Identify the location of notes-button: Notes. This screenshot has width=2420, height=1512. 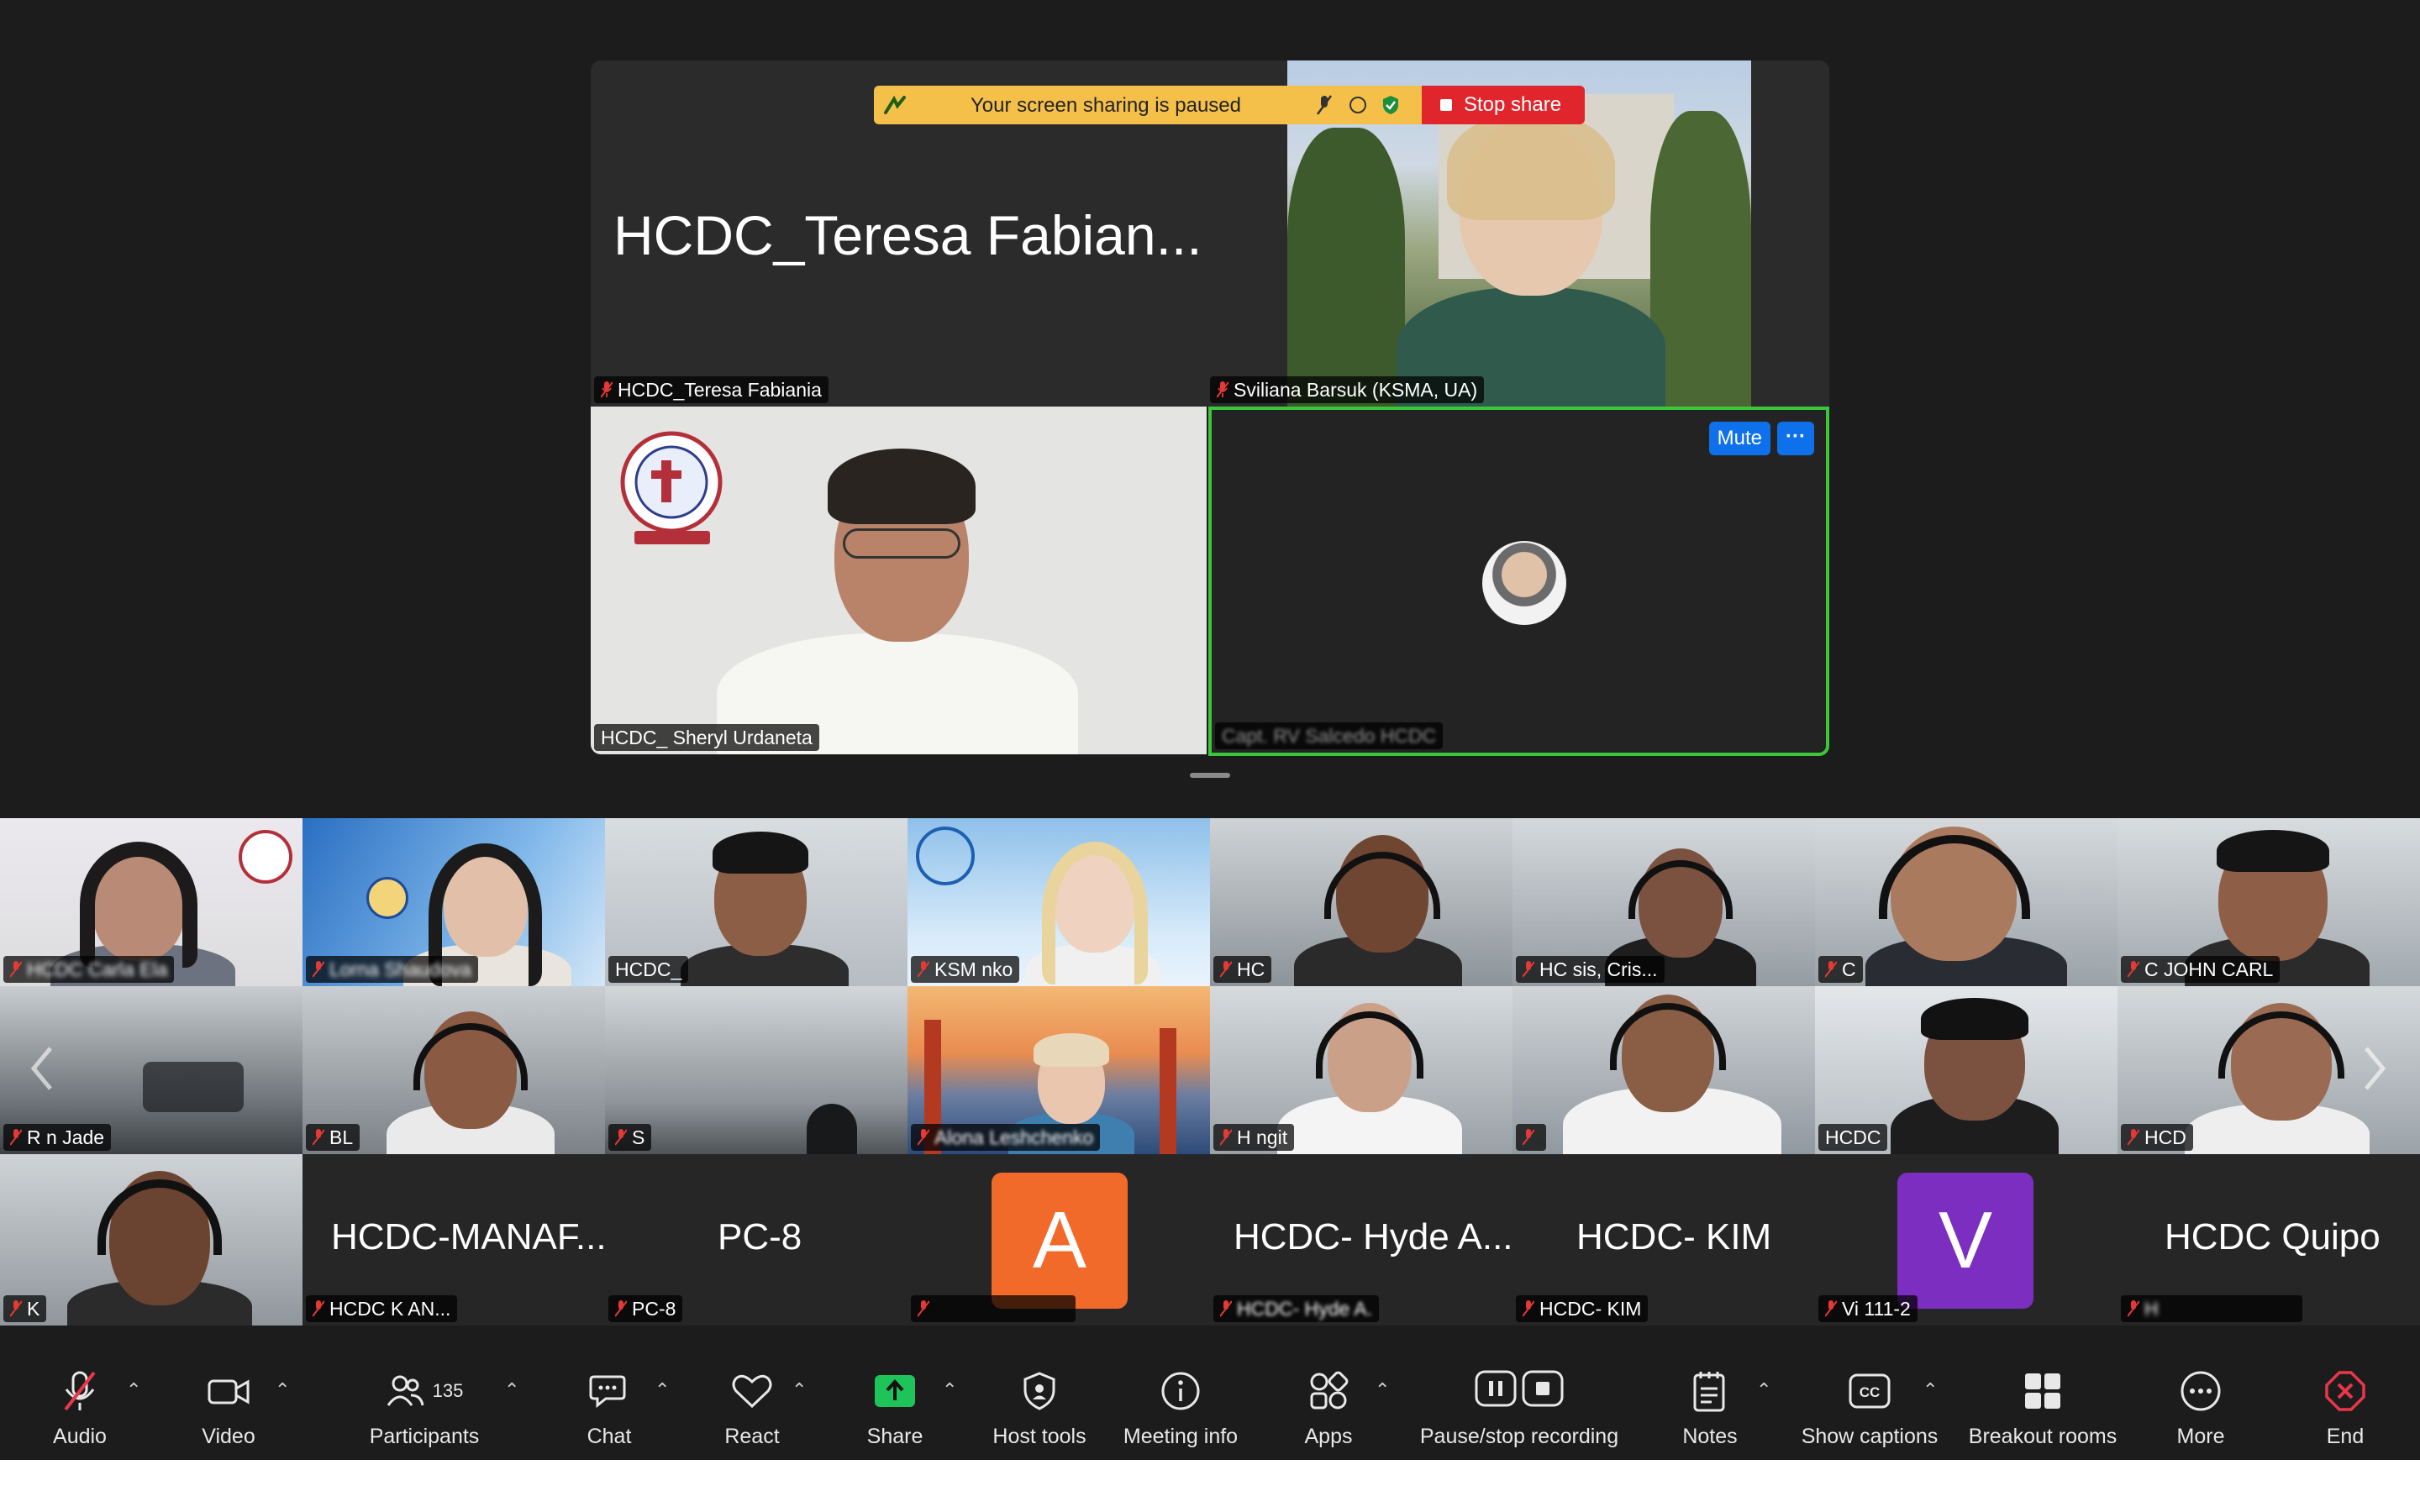
(1710, 1403).